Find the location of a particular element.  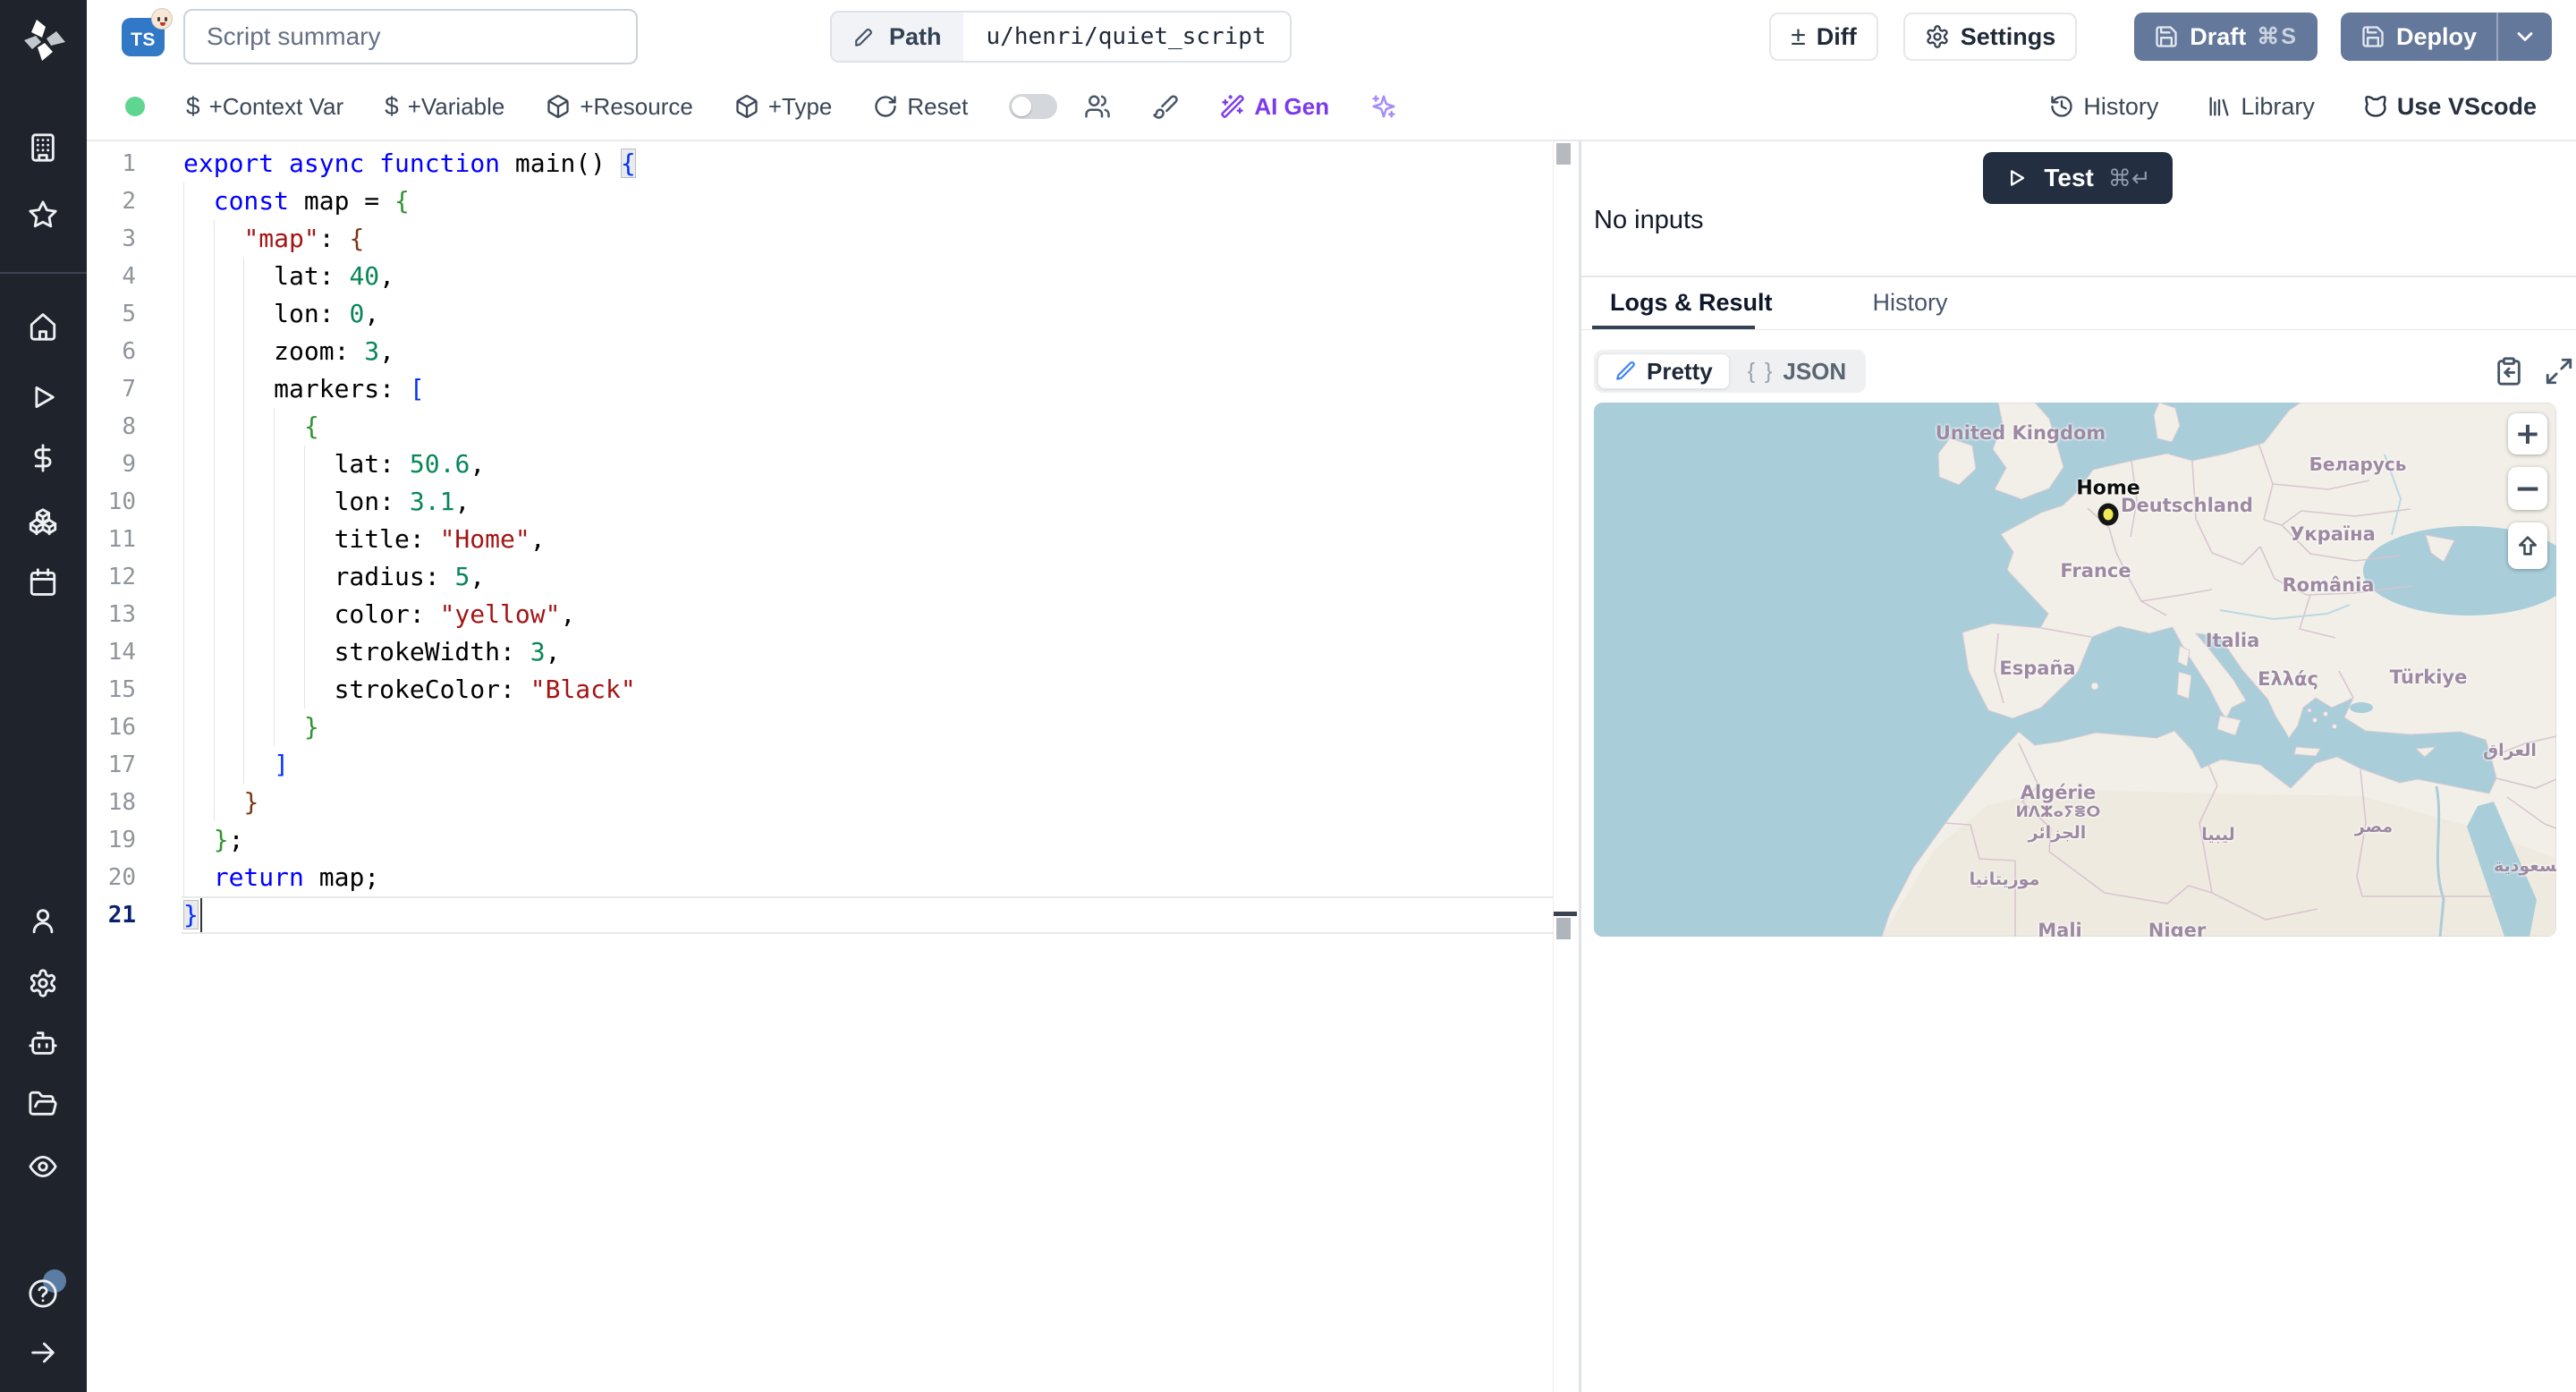

map-zoom-in-button: + is located at coordinates (2527, 433).